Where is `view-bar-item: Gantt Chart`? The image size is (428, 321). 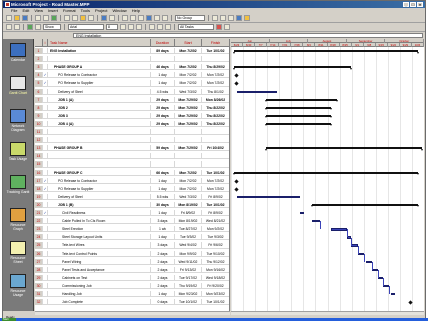 view-bar-item: Gantt Chart is located at coordinates (18, 90).